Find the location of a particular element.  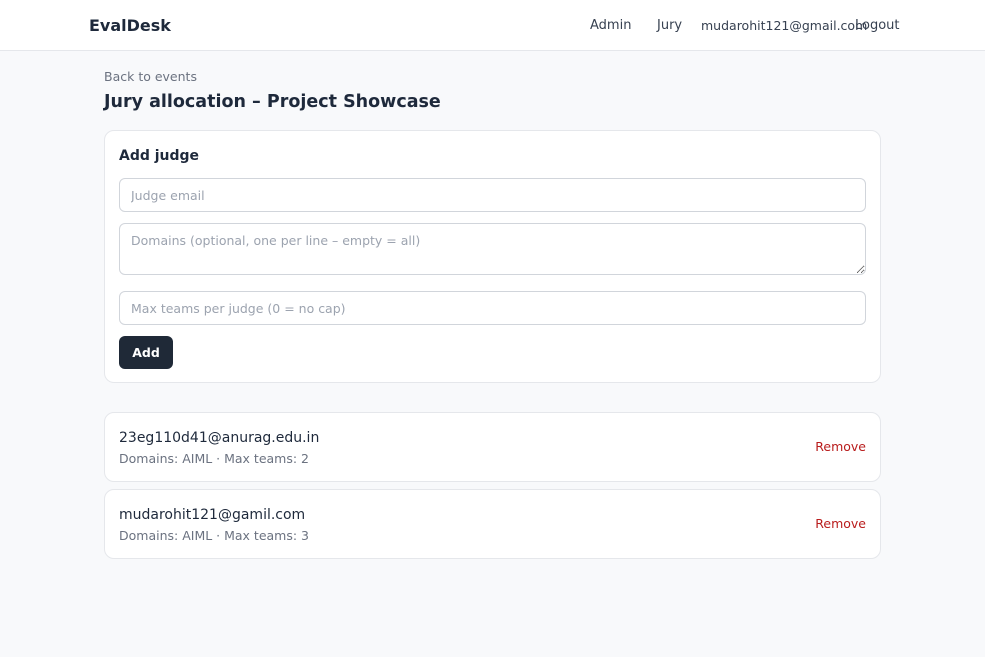

logout-link: Logout is located at coordinates (877, 25).